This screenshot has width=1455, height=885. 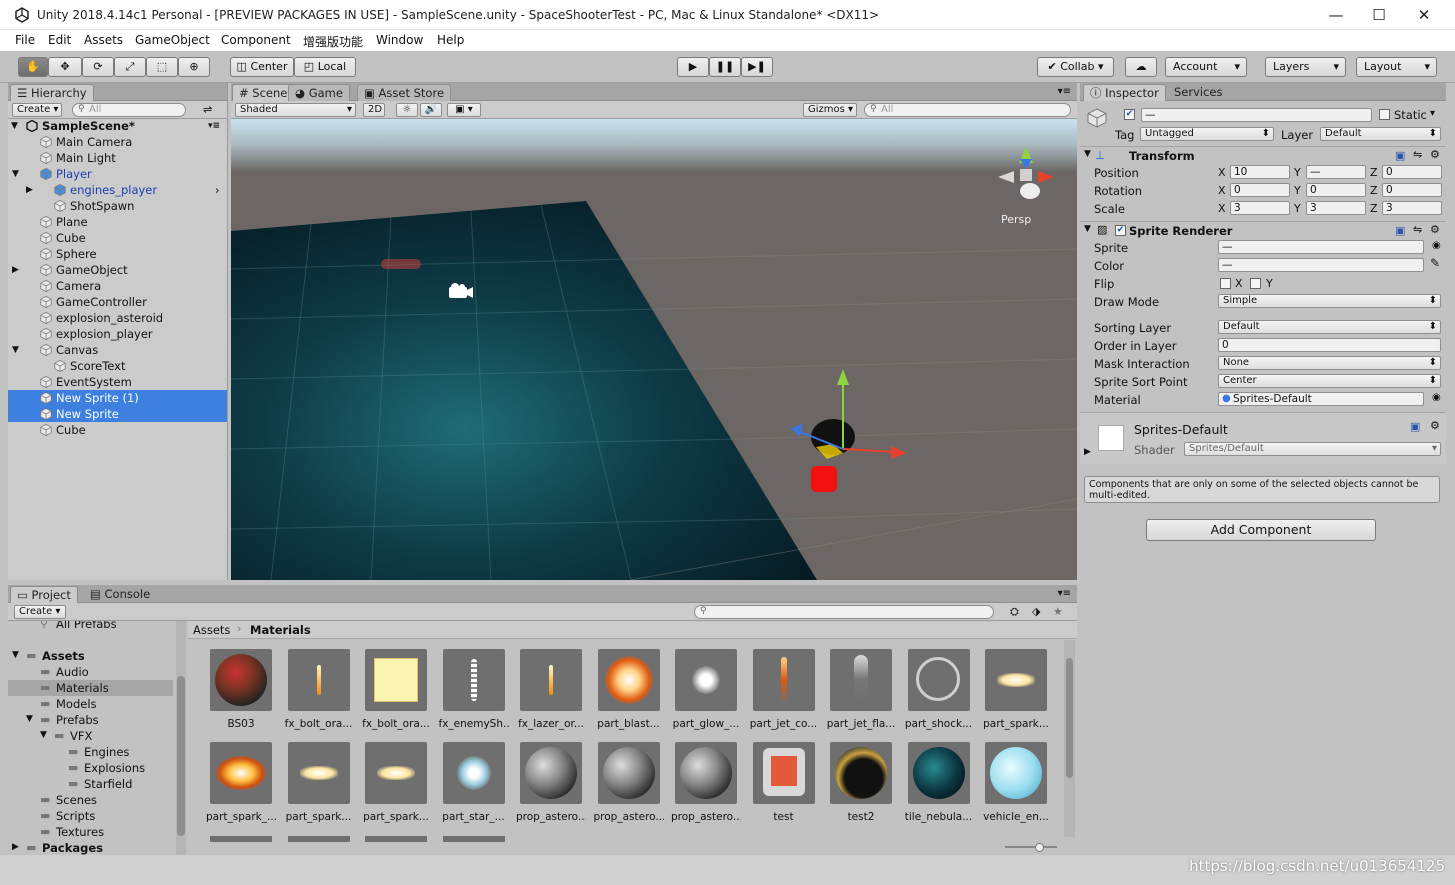 I want to click on cloud-button: ☁, so click(x=1141, y=67).